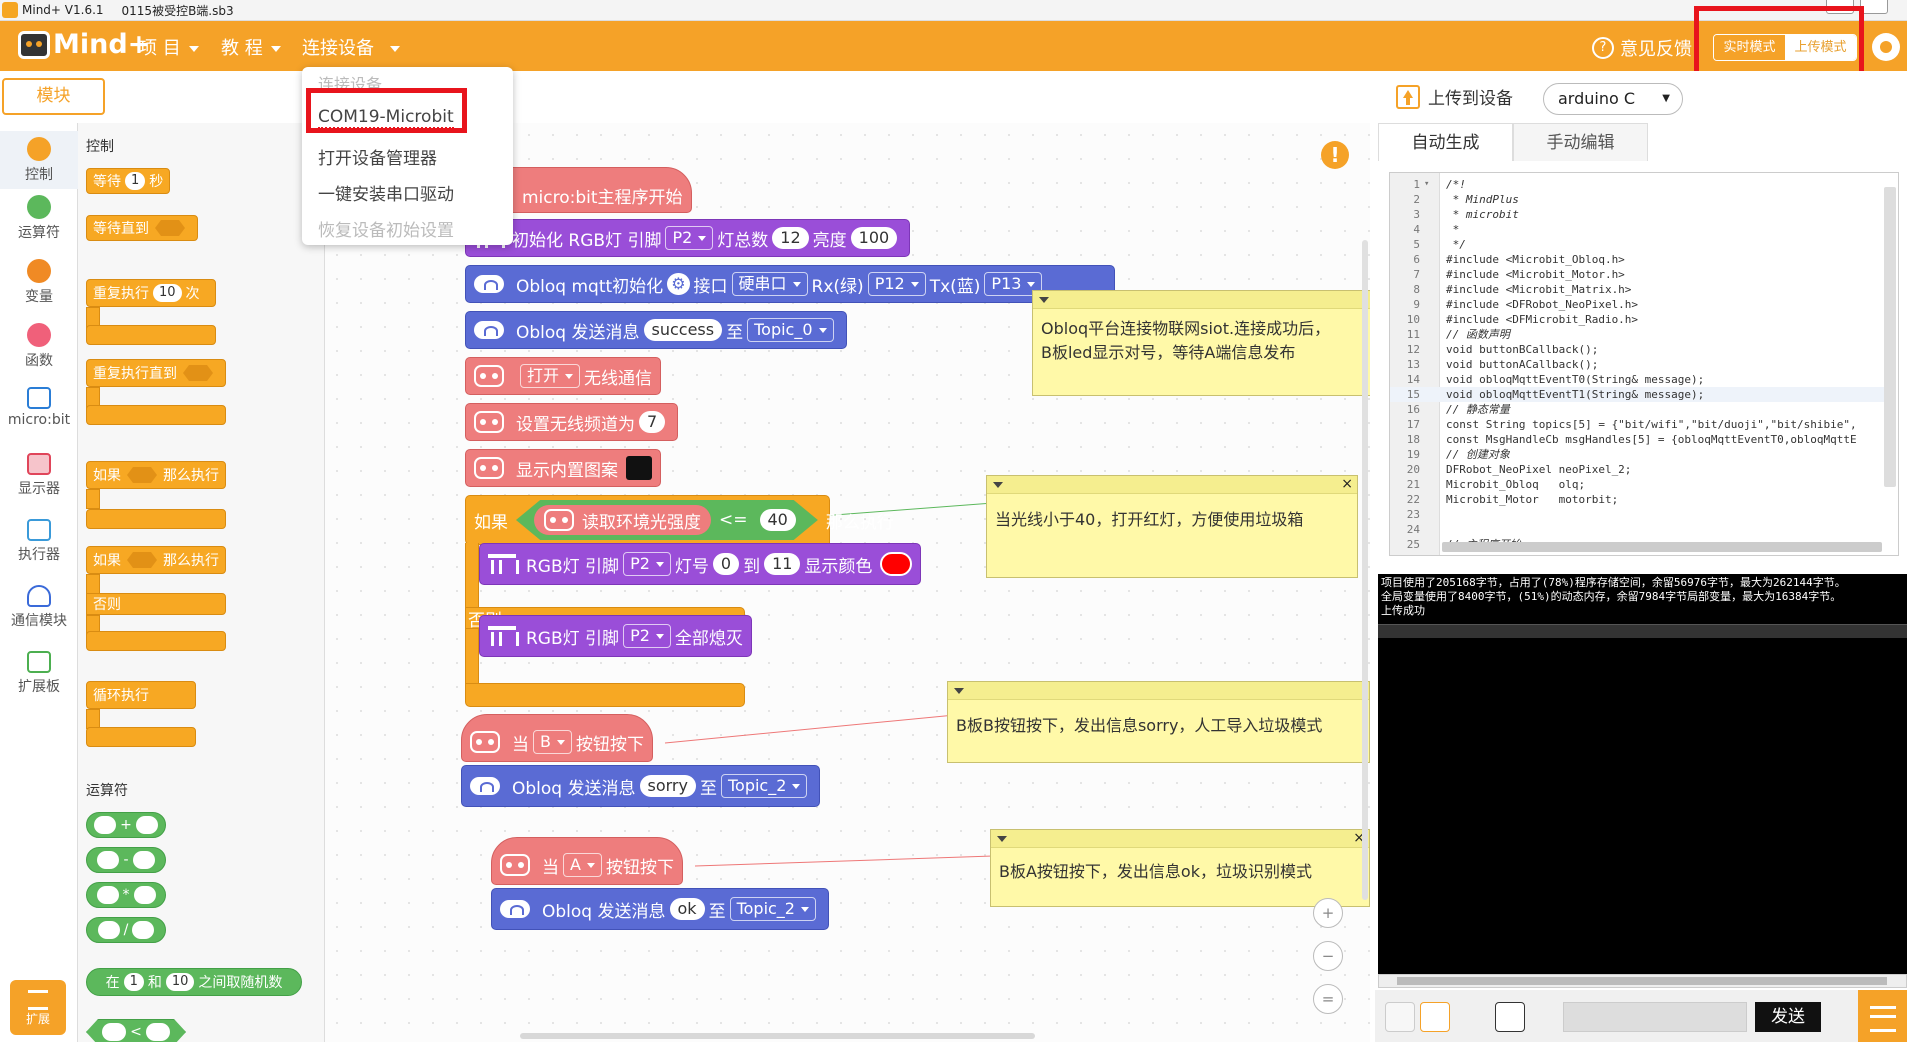  Describe the element at coordinates (700, 564) in the screenshot. I see `rgb-range-color-block: RGB灯 引脚 P2 灯号 0 到 11 显示颜色` at that location.